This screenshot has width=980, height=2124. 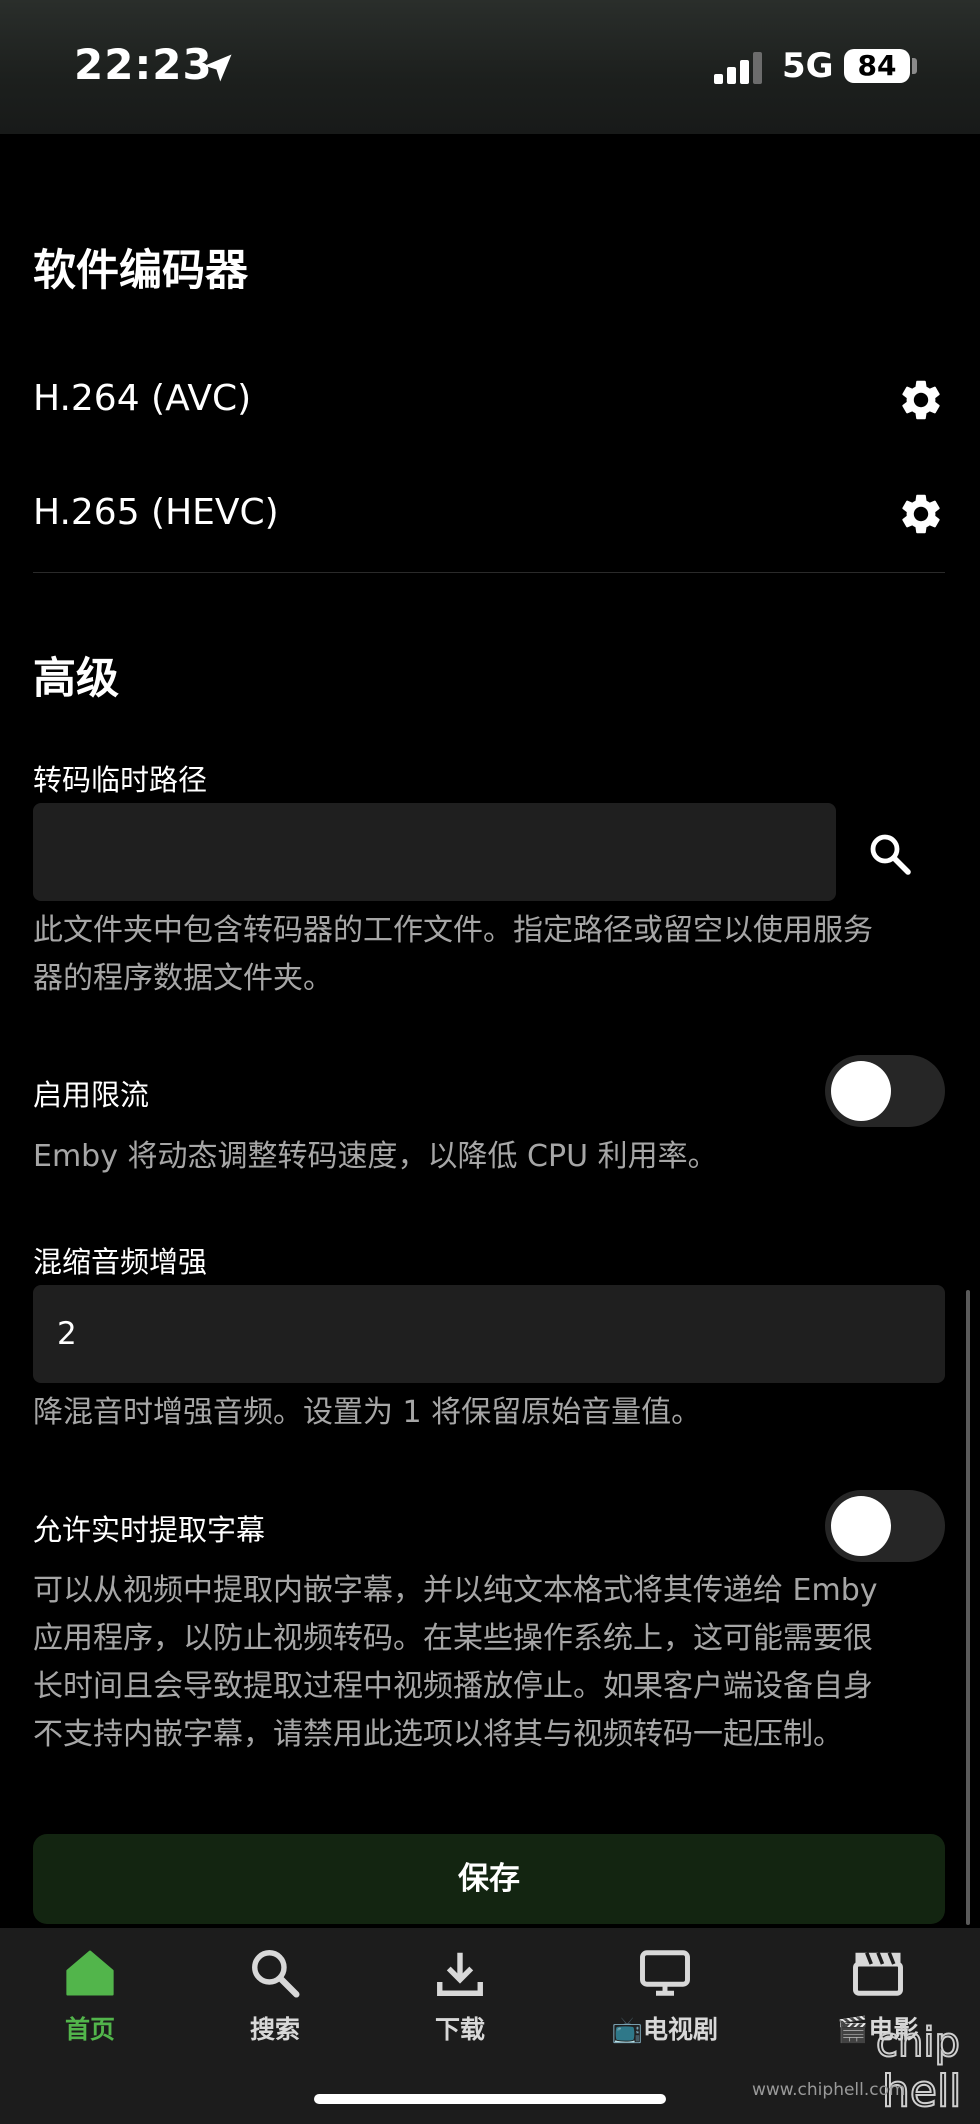 What do you see at coordinates (918, 2043) in the screenshot?
I see `svg-text: chip` at bounding box center [918, 2043].